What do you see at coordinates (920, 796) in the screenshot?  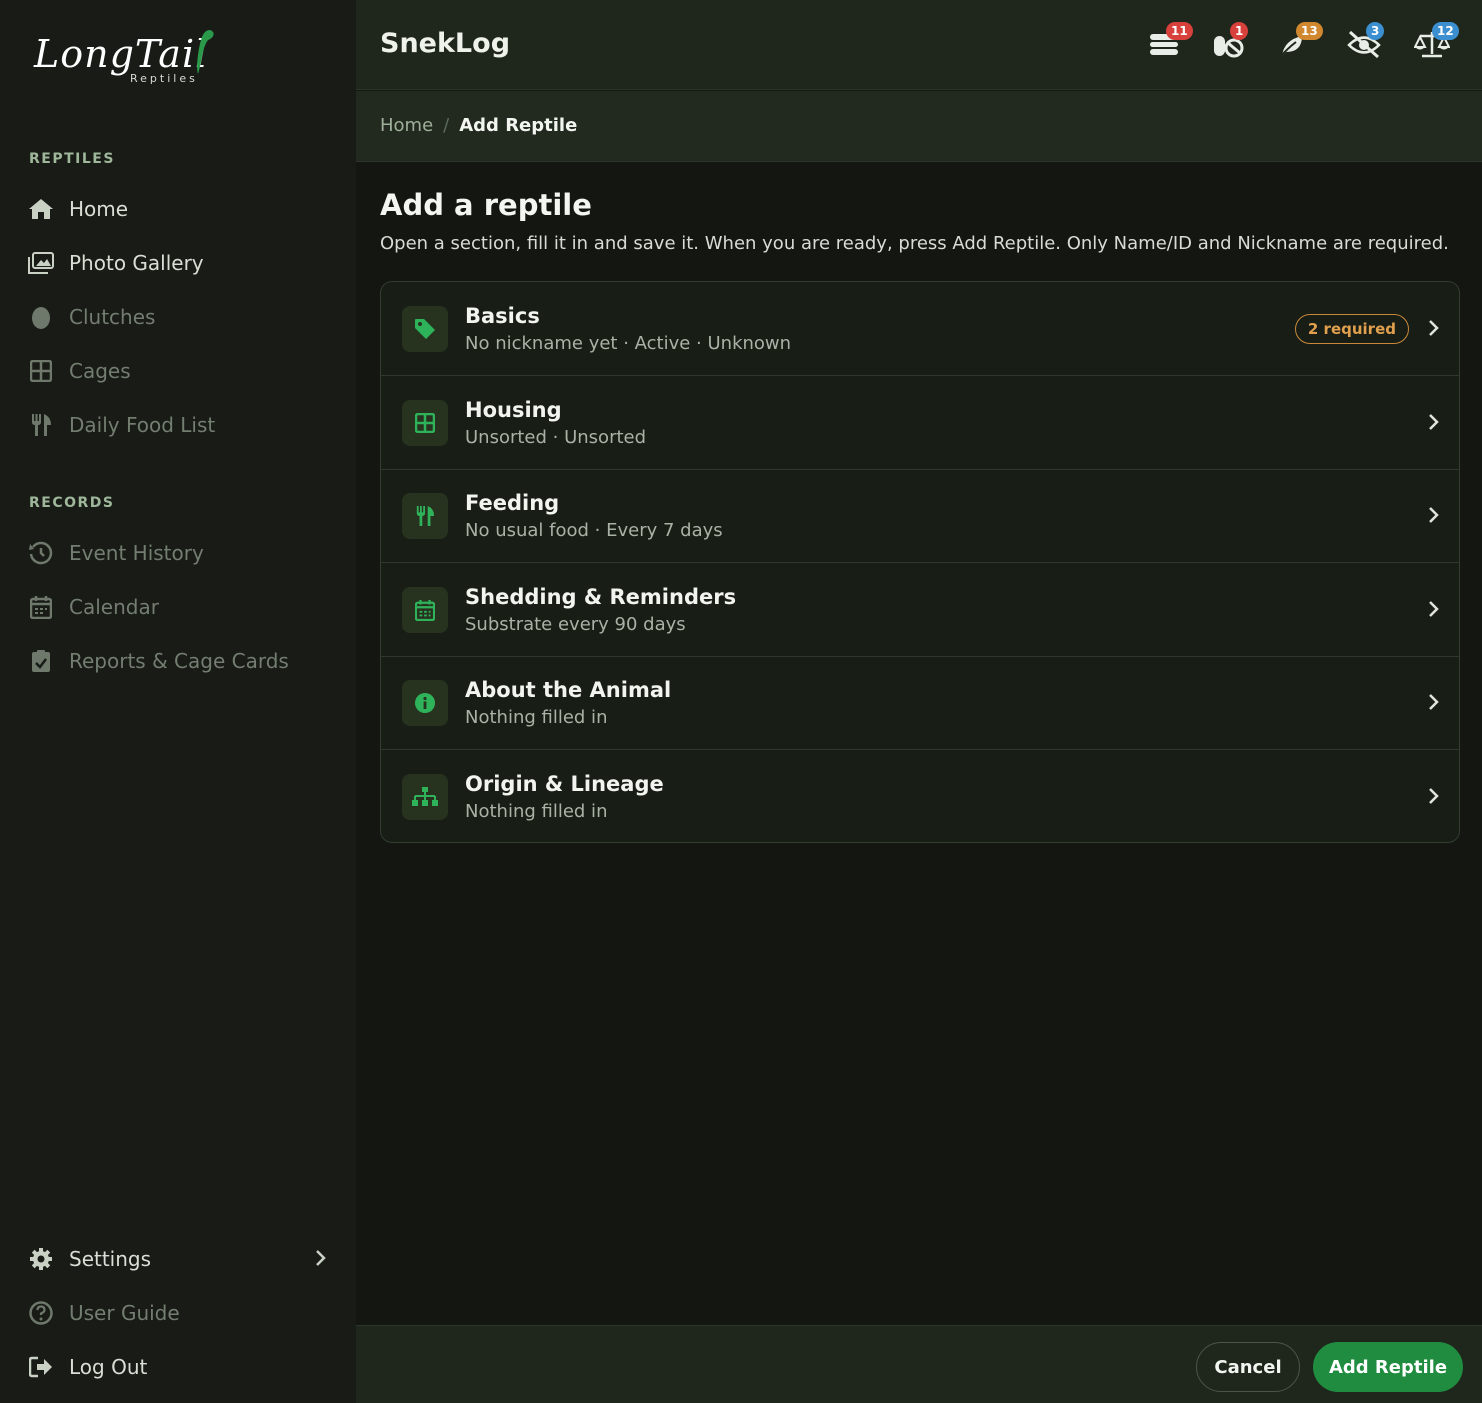 I see `section-row-origin: Origin & Lineage Nothing filled in` at bounding box center [920, 796].